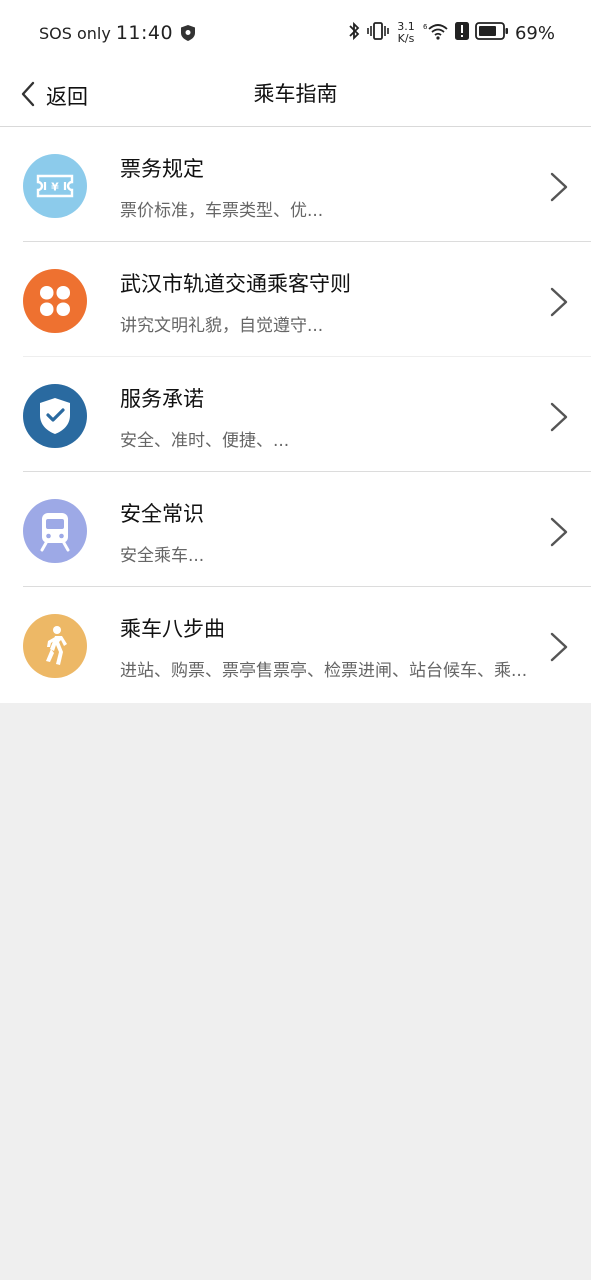 This screenshot has width=591, height=1280. I want to click on network-speed: 3.1 K/s, so click(406, 33).